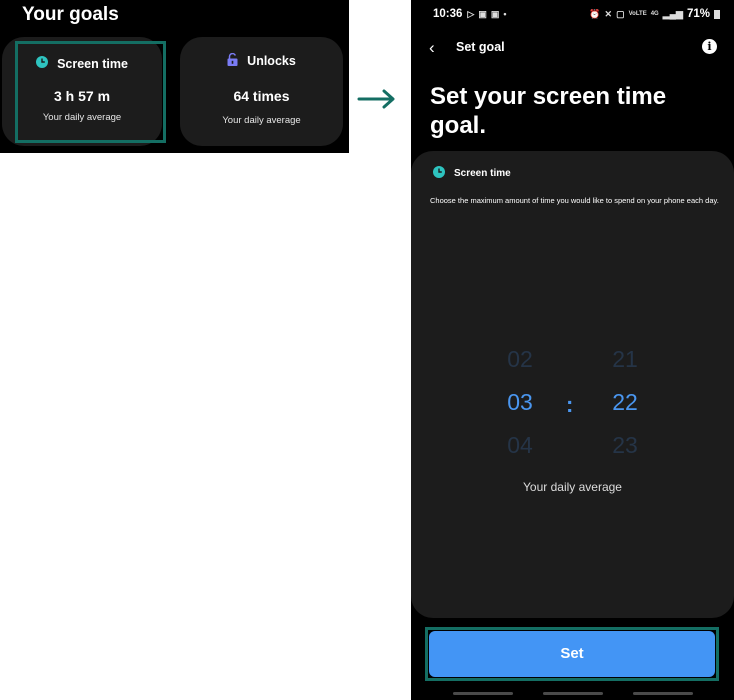 The width and height of the screenshot is (734, 700). What do you see at coordinates (572, 654) in the screenshot?
I see `set-button: Set` at bounding box center [572, 654].